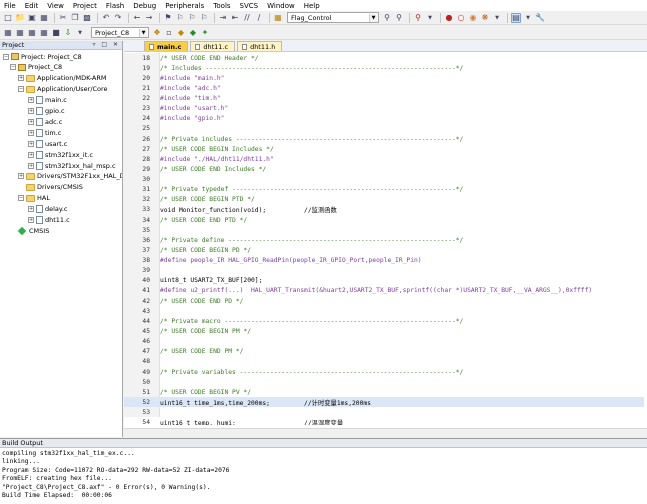  Describe the element at coordinates (192, 18) in the screenshot. I see `bookmark-next-icon: ⚐` at that location.